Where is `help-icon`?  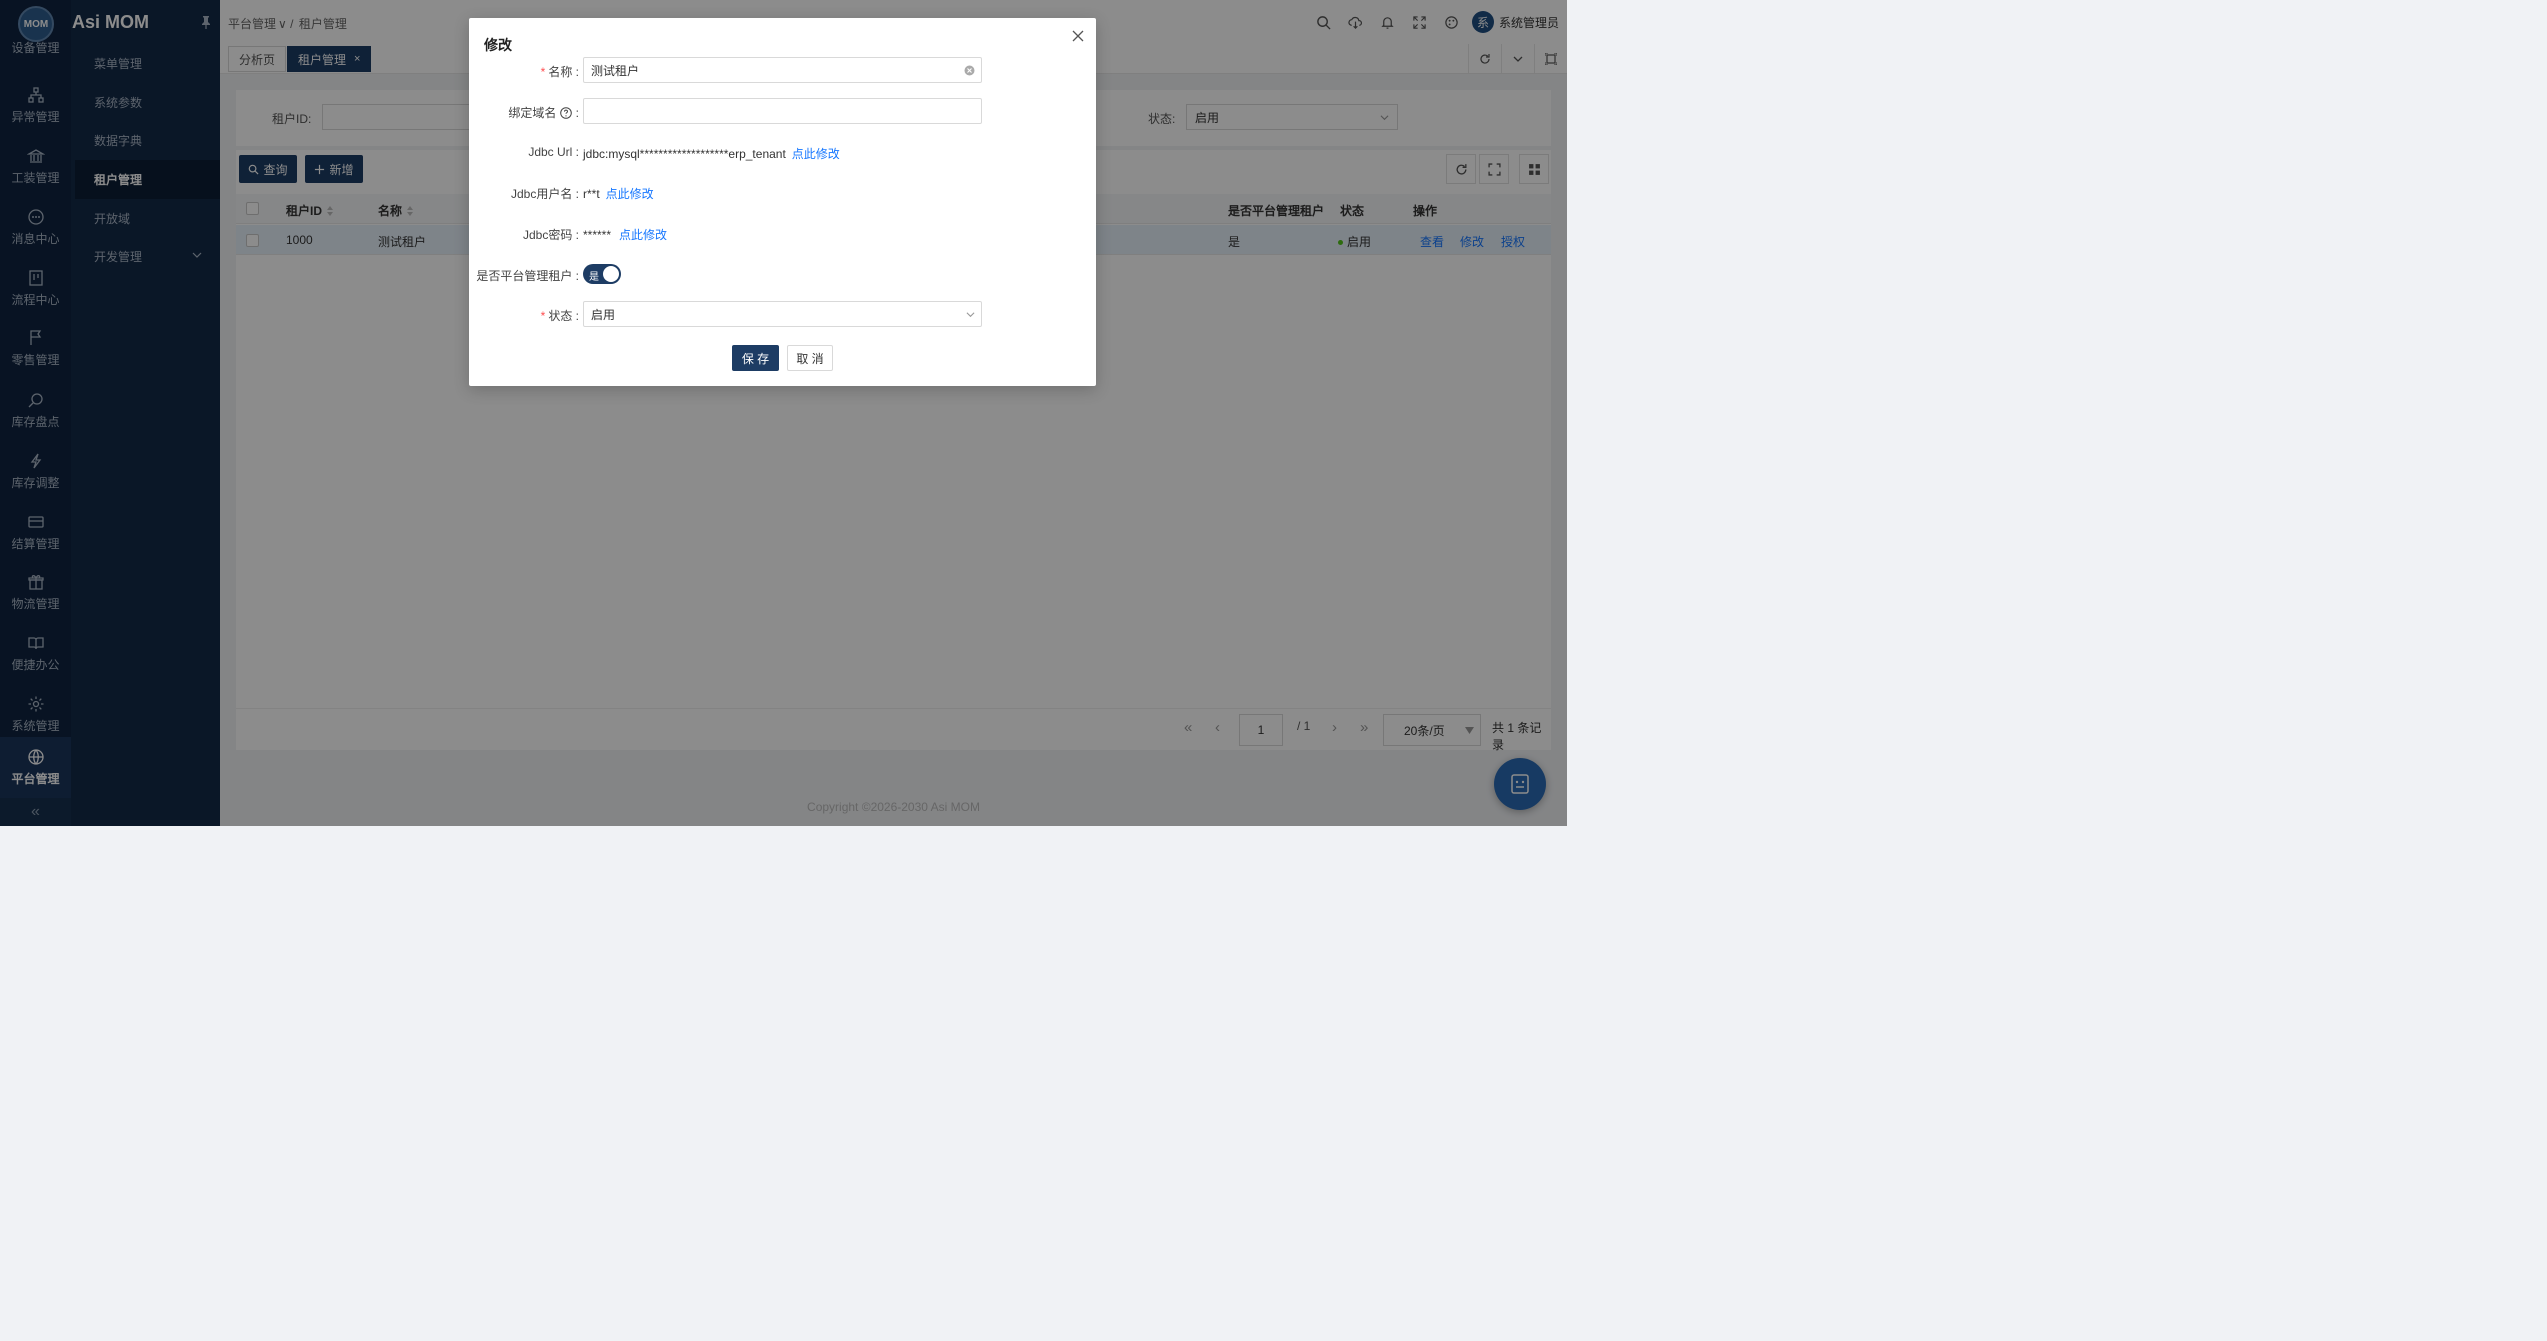 help-icon is located at coordinates (566, 113).